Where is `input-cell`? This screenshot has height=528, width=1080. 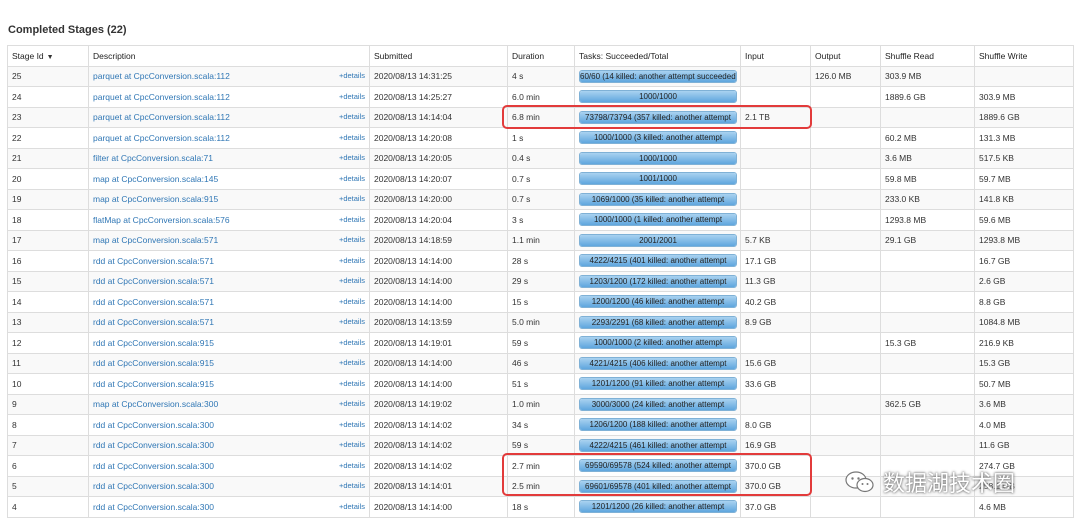
input-cell is located at coordinates (775, 97).